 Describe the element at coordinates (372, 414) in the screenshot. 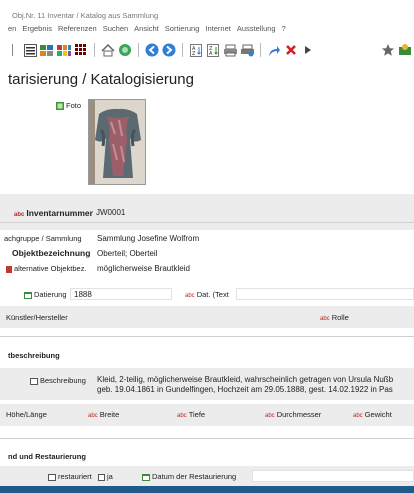

I see `gewicht-label: abc Gewicht` at that location.